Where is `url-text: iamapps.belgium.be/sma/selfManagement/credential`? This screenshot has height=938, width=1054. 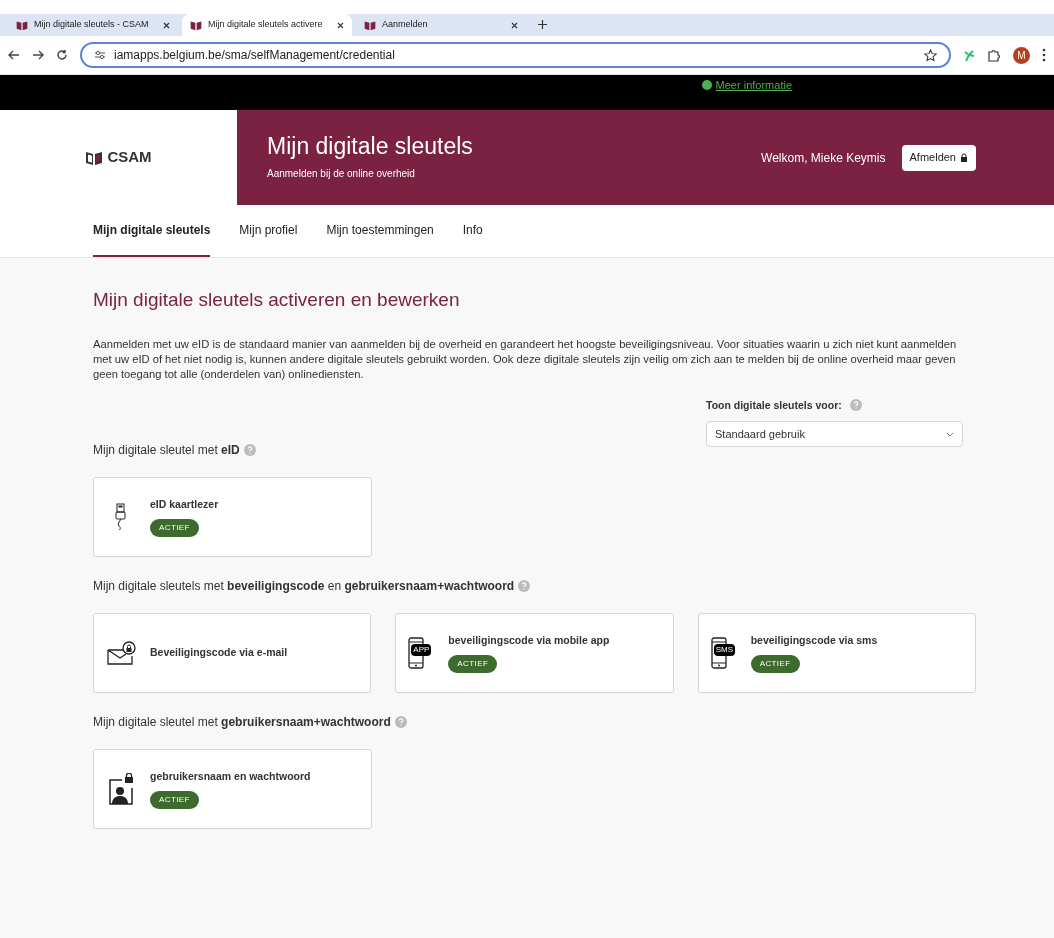
url-text: iamapps.belgium.be/sma/selfManagement/credential is located at coordinates (255, 55).